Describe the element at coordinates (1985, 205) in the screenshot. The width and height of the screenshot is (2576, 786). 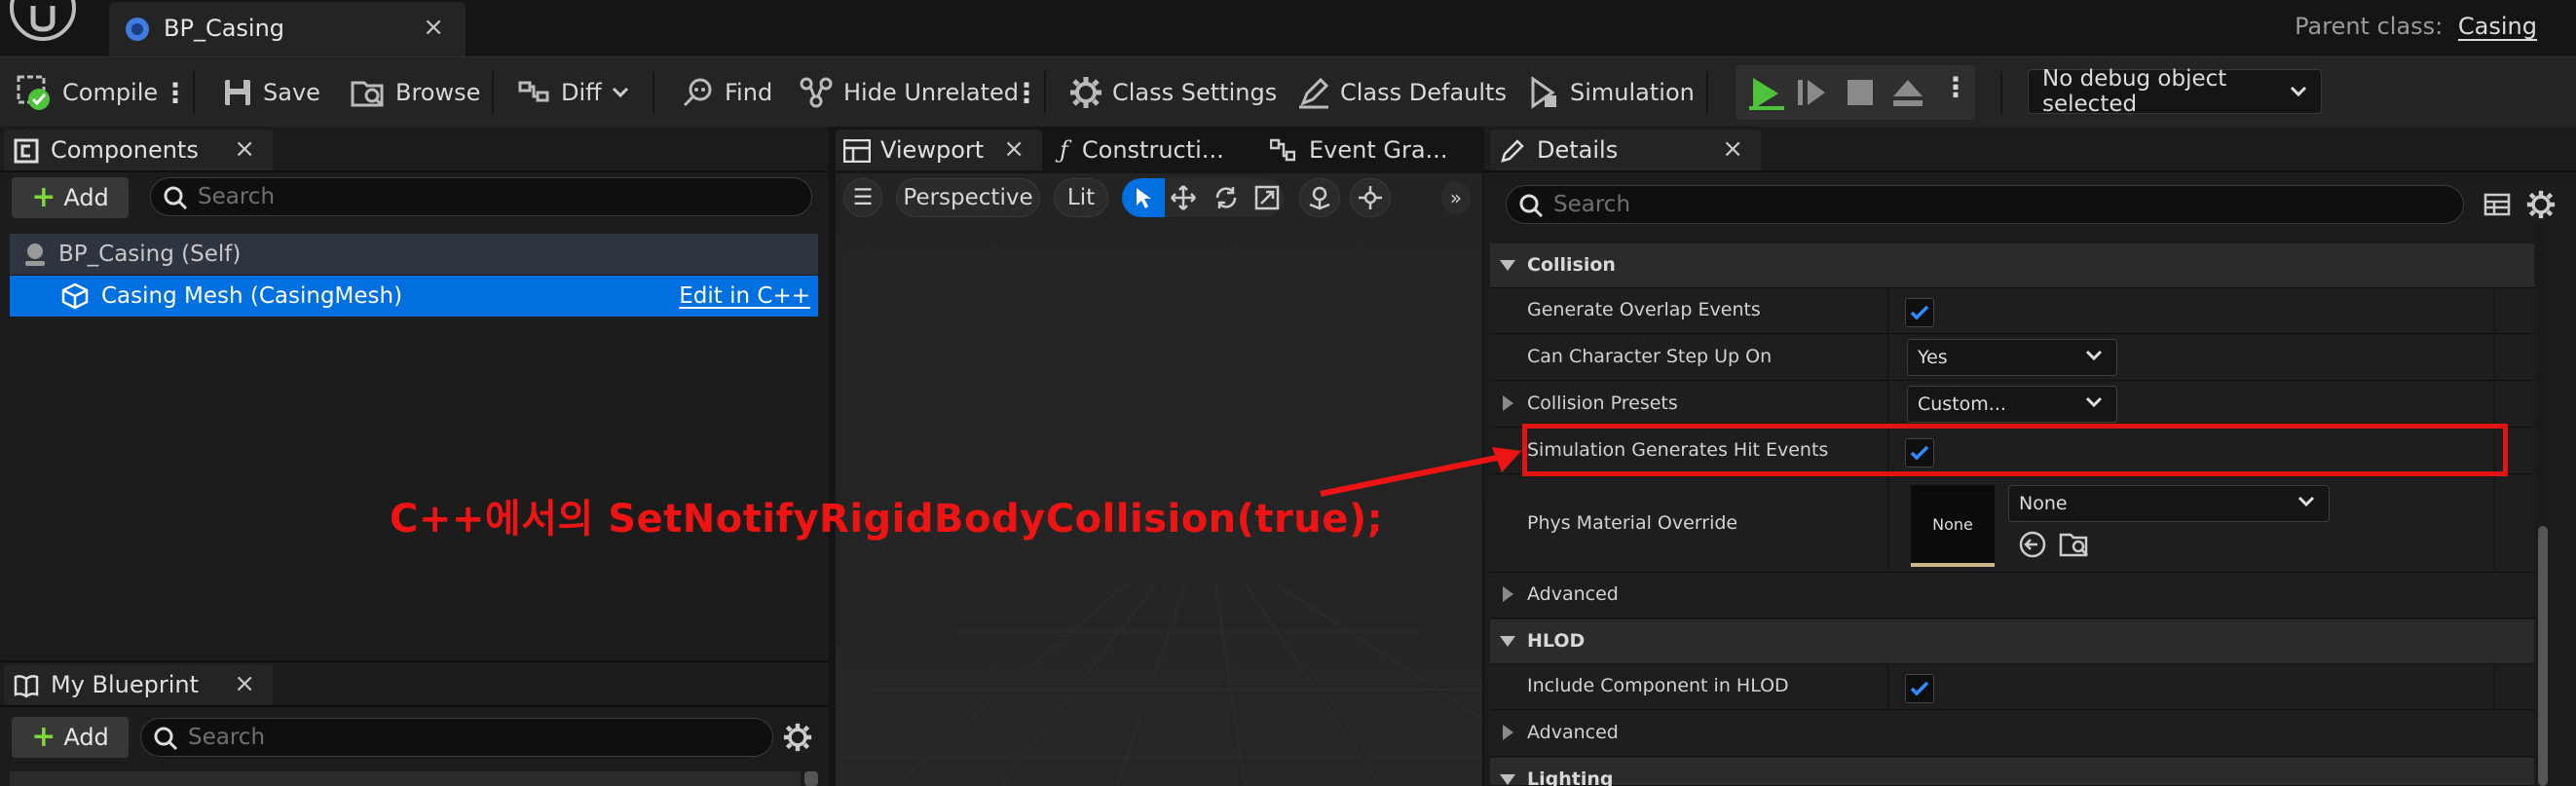
I see `details-search-input: Search` at that location.